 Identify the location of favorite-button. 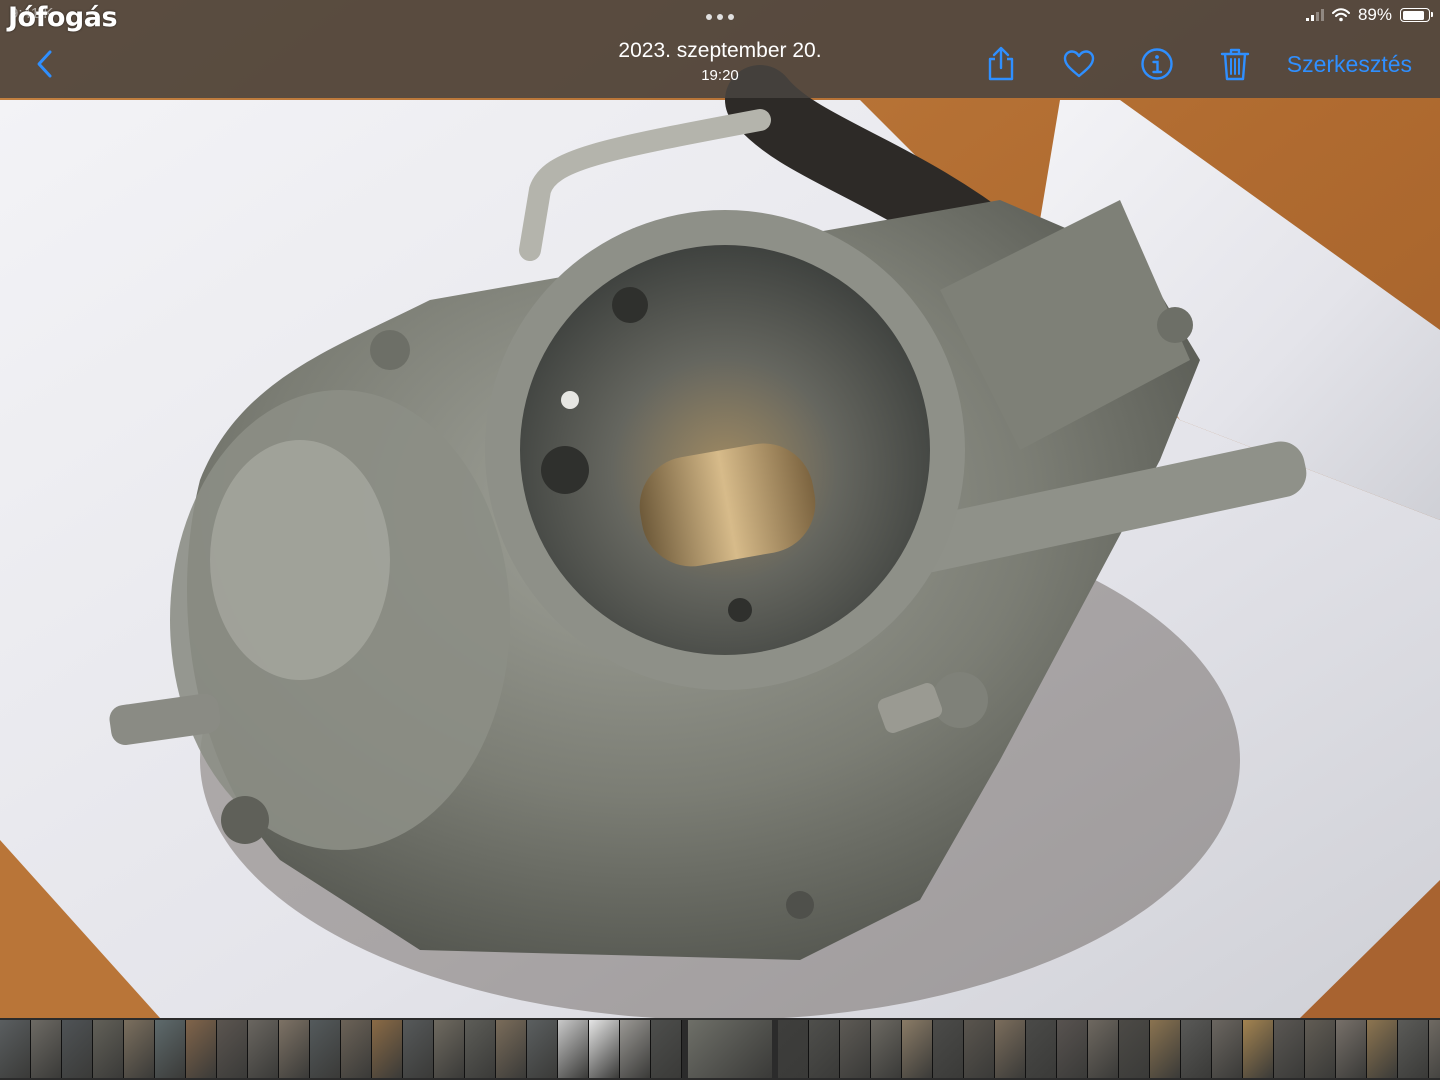
(1079, 64).